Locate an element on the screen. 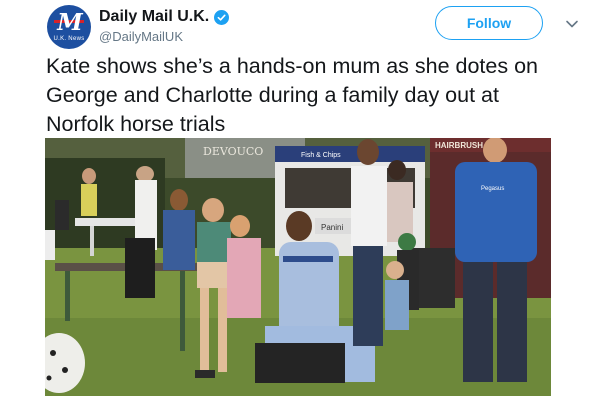  verified-badge-icon is located at coordinates (222, 17).